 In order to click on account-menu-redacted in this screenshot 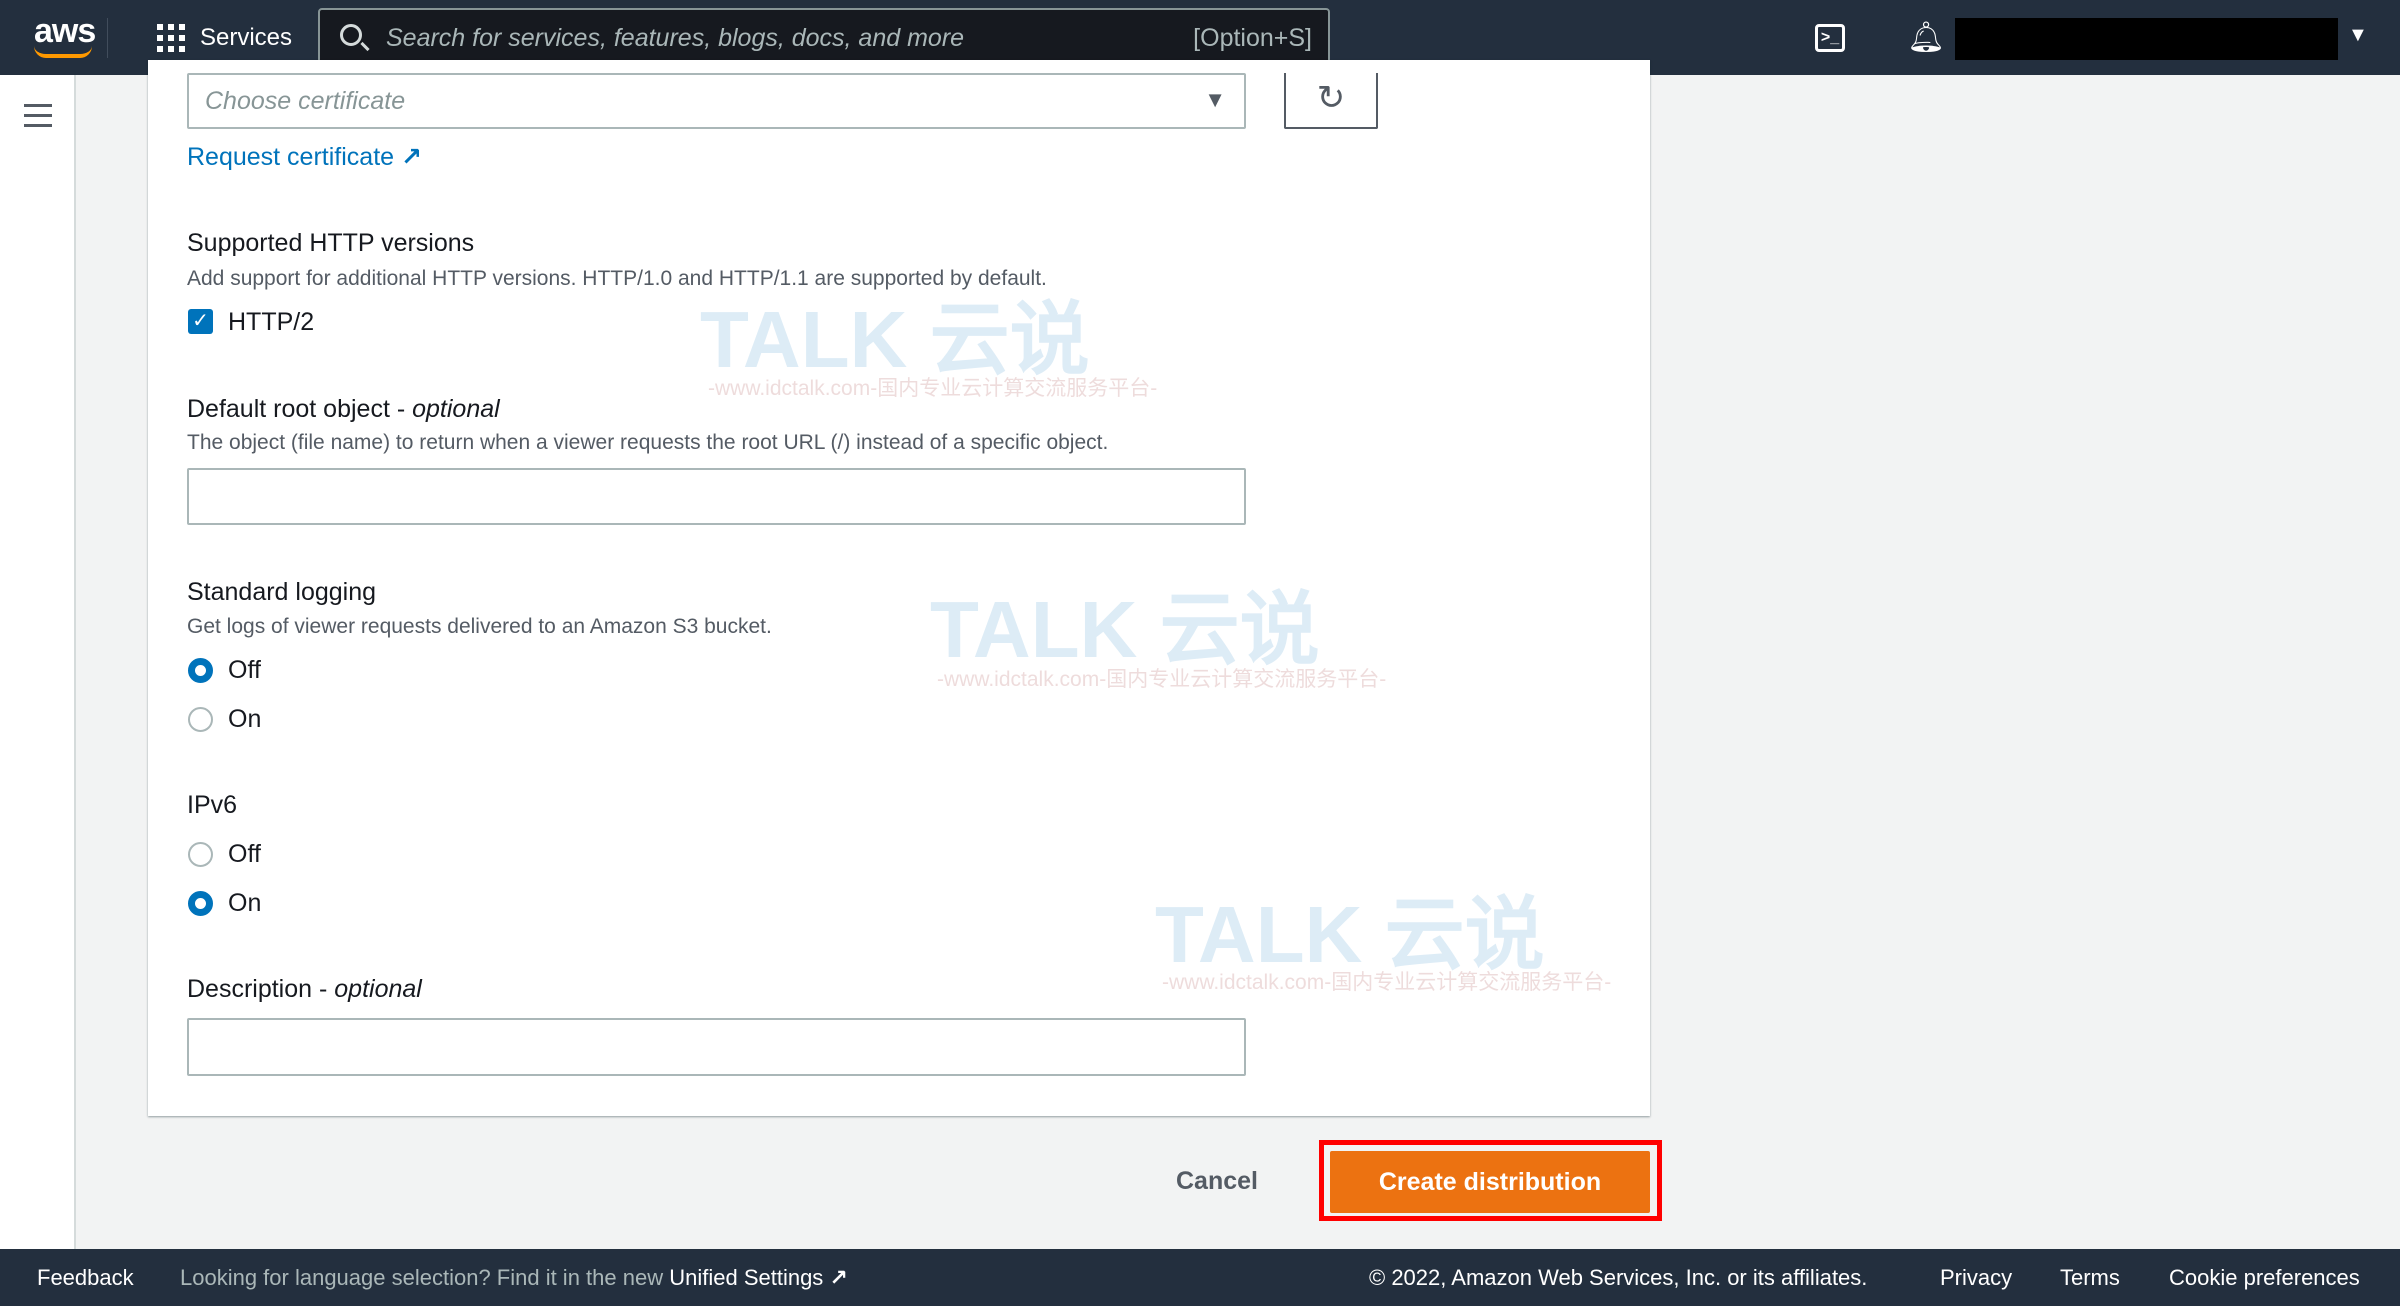, I will do `click(2146, 39)`.